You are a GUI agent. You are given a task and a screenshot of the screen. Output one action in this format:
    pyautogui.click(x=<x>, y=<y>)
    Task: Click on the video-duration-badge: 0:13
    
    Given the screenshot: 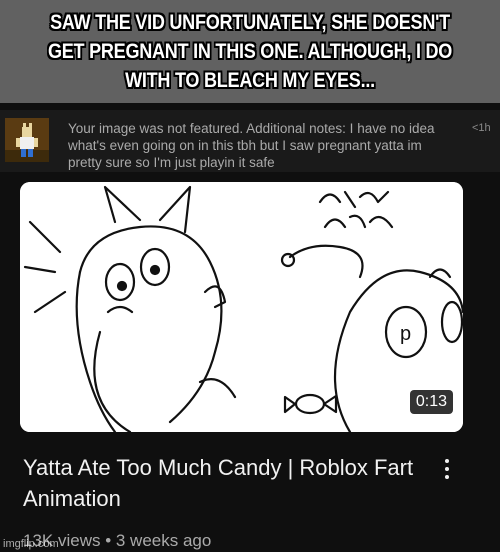 What is the action you would take?
    pyautogui.click(x=431, y=402)
    